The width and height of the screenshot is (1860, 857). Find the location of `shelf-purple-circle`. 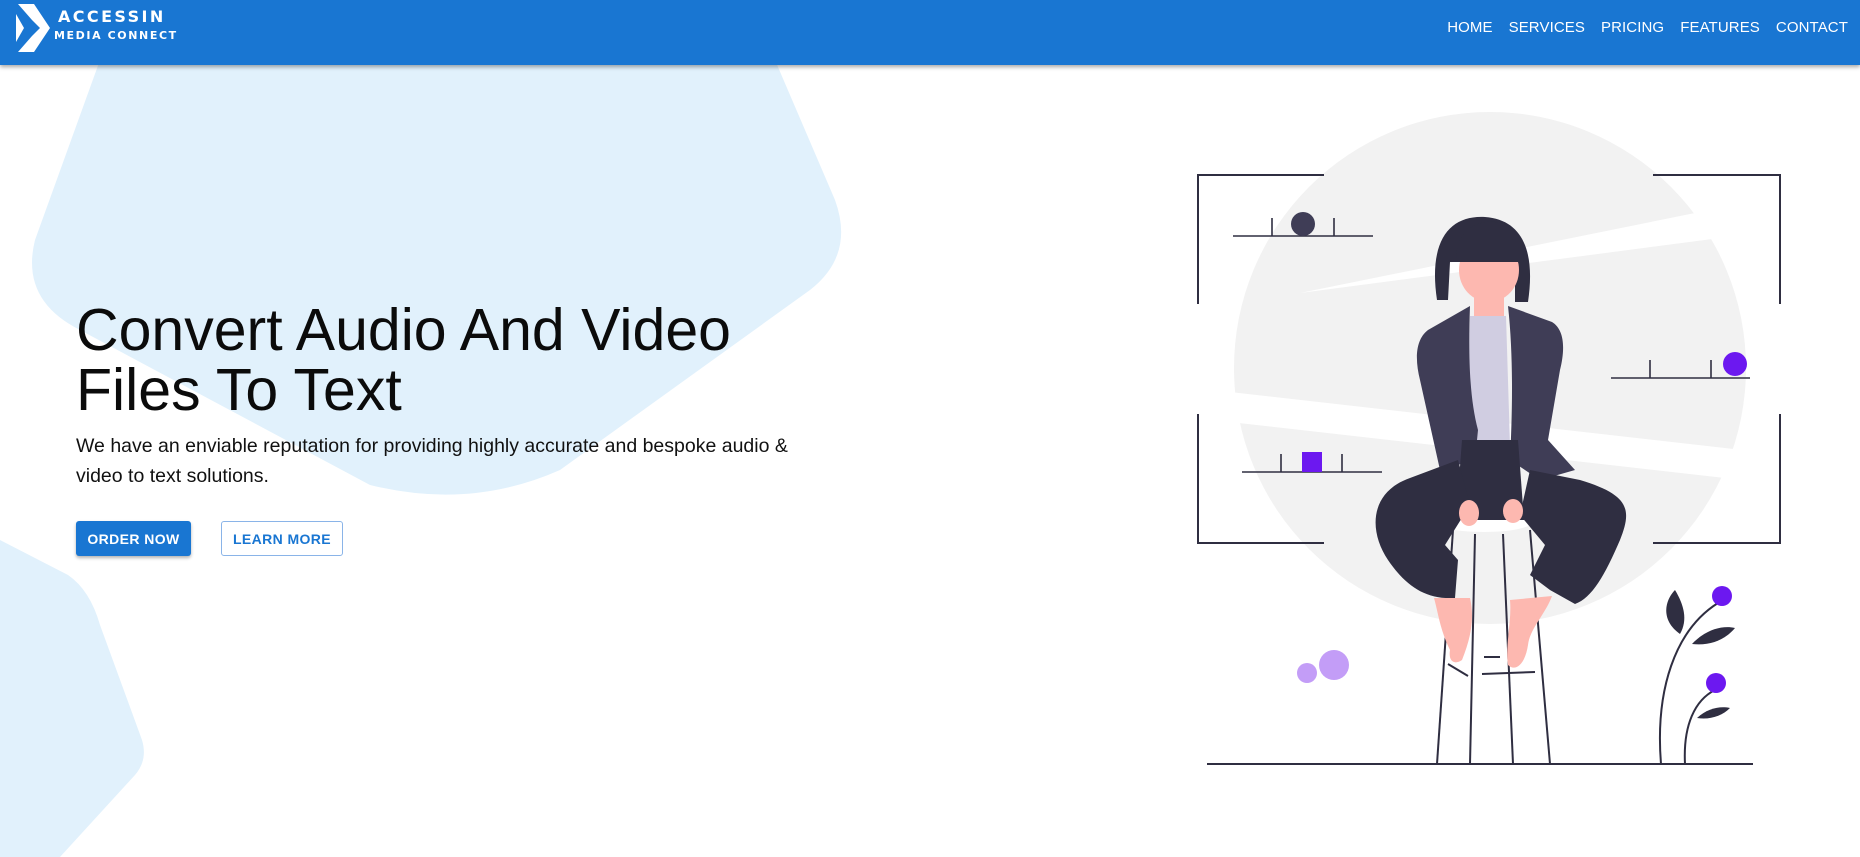

shelf-purple-circle is located at coordinates (1735, 364).